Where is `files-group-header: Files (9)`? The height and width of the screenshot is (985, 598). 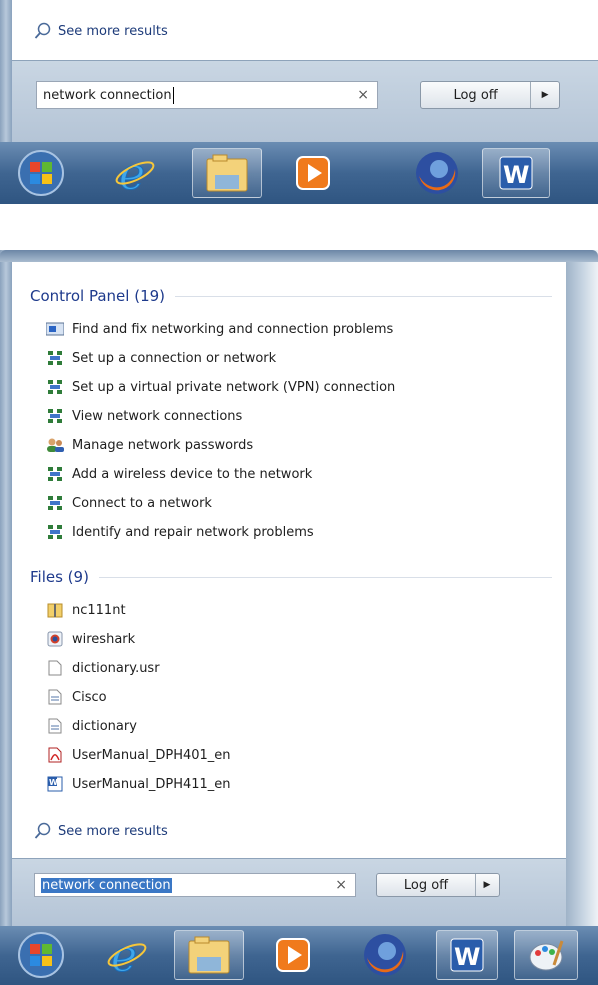
files-group-header: Files (9) is located at coordinates (291, 577).